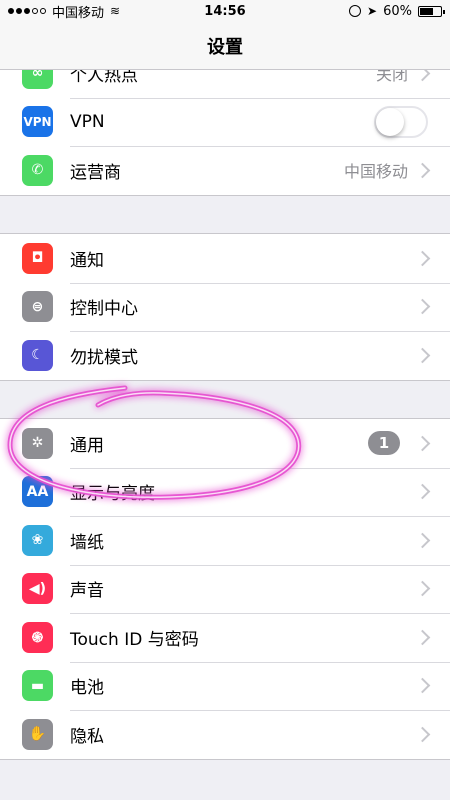 This screenshot has width=450, height=800. What do you see at coordinates (431, 11) in the screenshot?
I see `battery-status-icon` at bounding box center [431, 11].